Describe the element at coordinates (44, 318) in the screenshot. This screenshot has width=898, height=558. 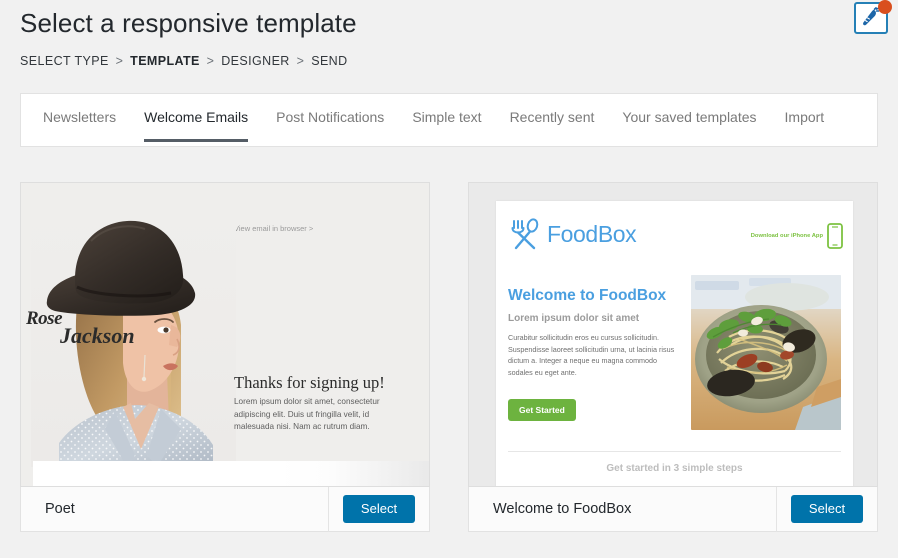
I see `poet-signature-first: Rose` at that location.